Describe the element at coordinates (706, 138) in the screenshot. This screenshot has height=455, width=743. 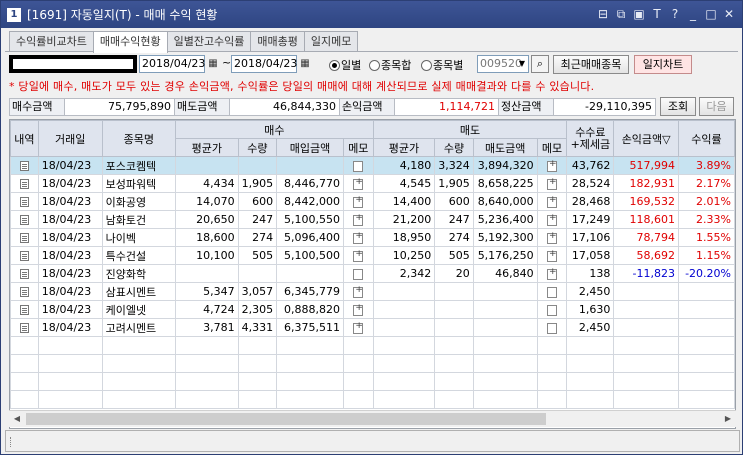
I see `col-return-rate: 수익률` at that location.